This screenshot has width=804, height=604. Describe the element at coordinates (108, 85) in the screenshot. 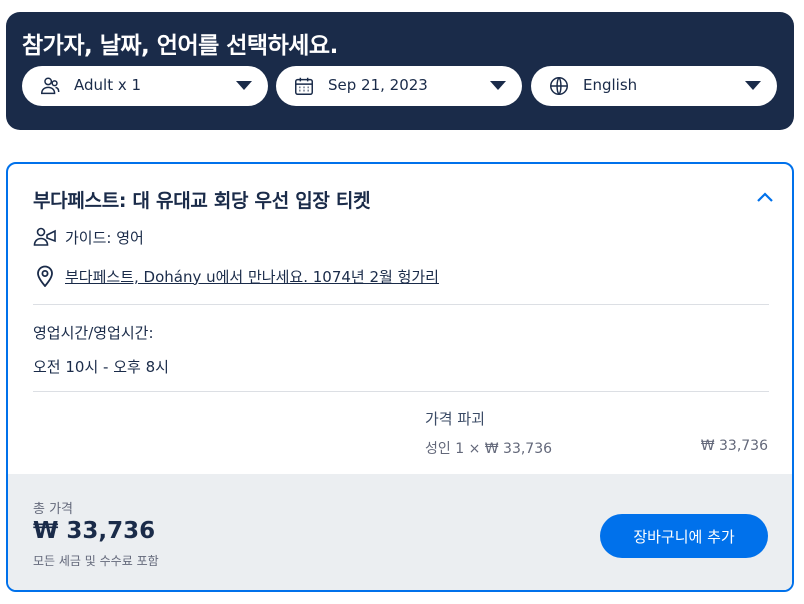

I see `participants-label: Adult x 1` at that location.